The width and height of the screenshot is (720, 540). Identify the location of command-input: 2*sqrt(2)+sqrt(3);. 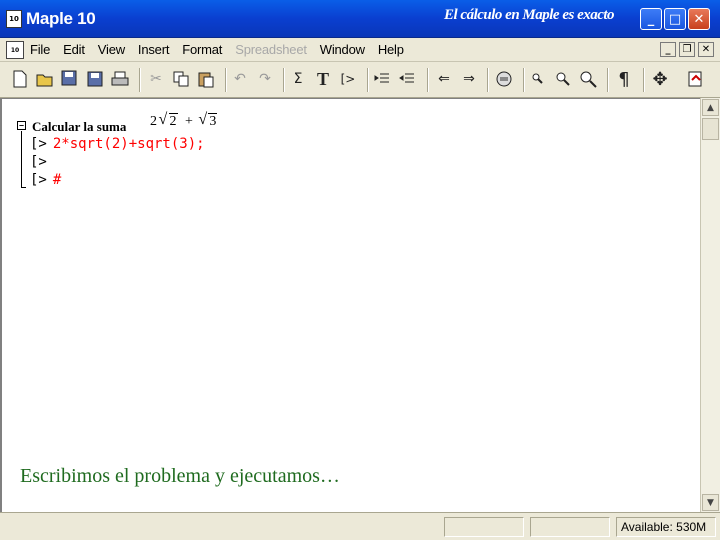
(129, 144).